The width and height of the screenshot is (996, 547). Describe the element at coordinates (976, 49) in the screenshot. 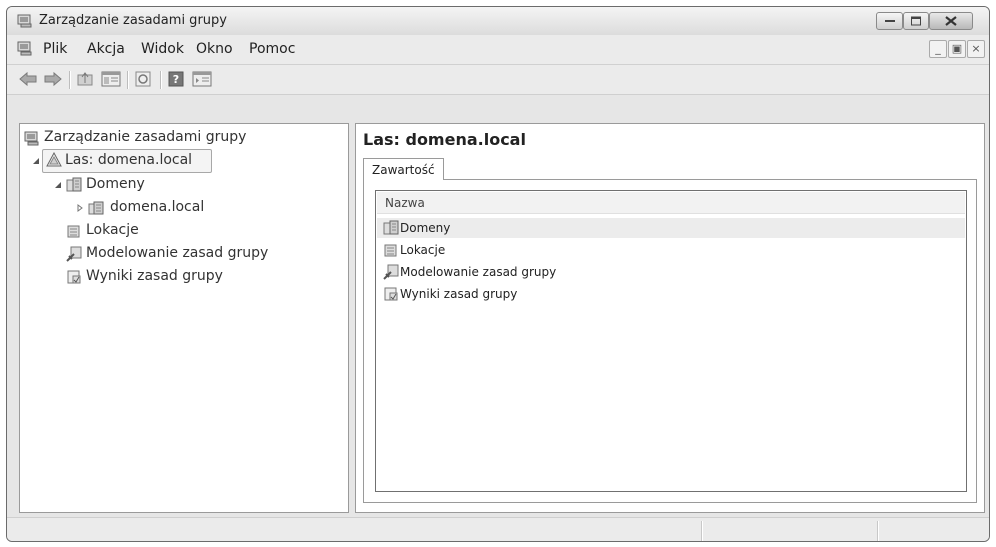

I see `mdi-close-button: ×` at that location.